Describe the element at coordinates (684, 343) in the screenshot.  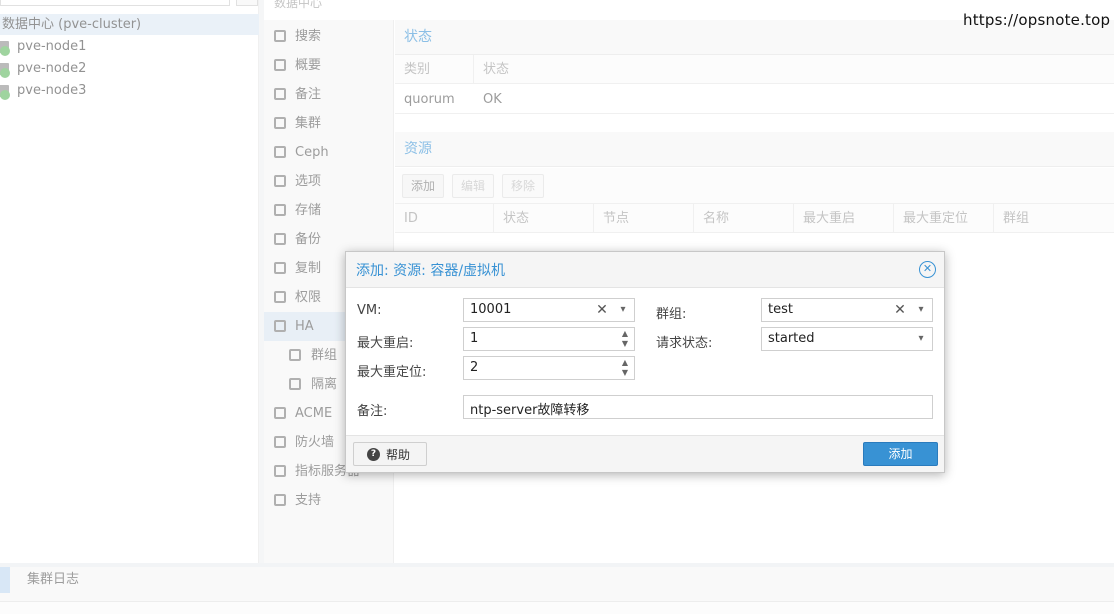
I see `request-state-label: 请求状态:` at that location.